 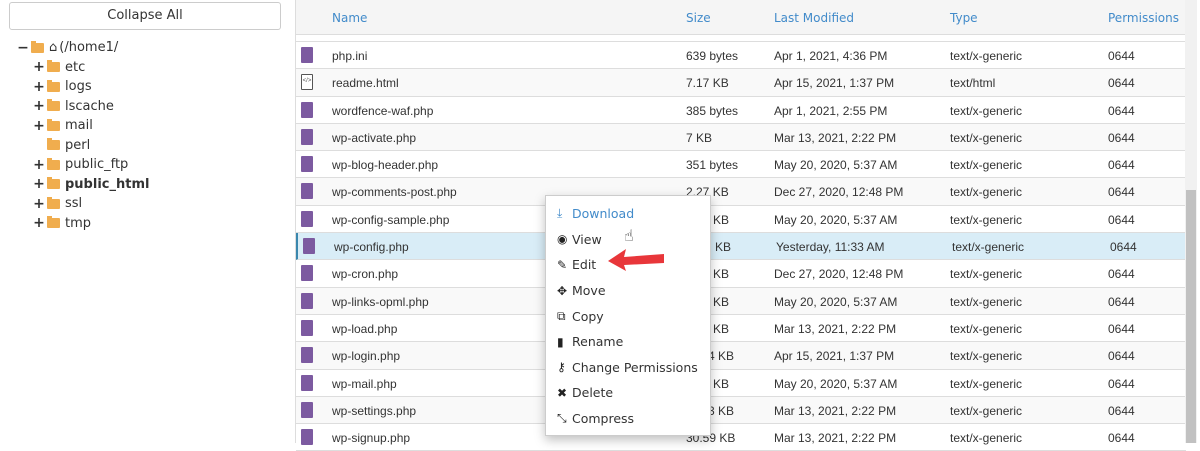 I want to click on menu-item-compress: ⤡ Compress, so click(x=628, y=419).